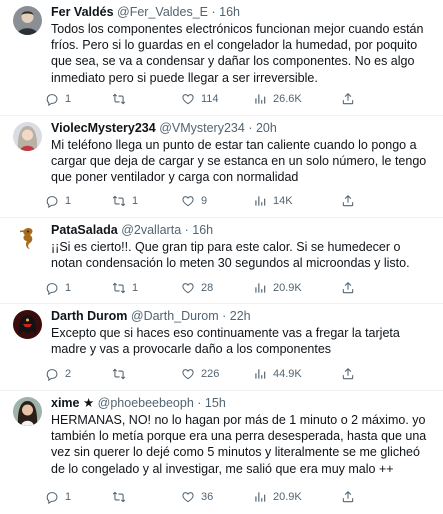  What do you see at coordinates (243, 403) in the screenshot?
I see `tweet-header: xime ★ @phoebeebeoph · 15h` at bounding box center [243, 403].